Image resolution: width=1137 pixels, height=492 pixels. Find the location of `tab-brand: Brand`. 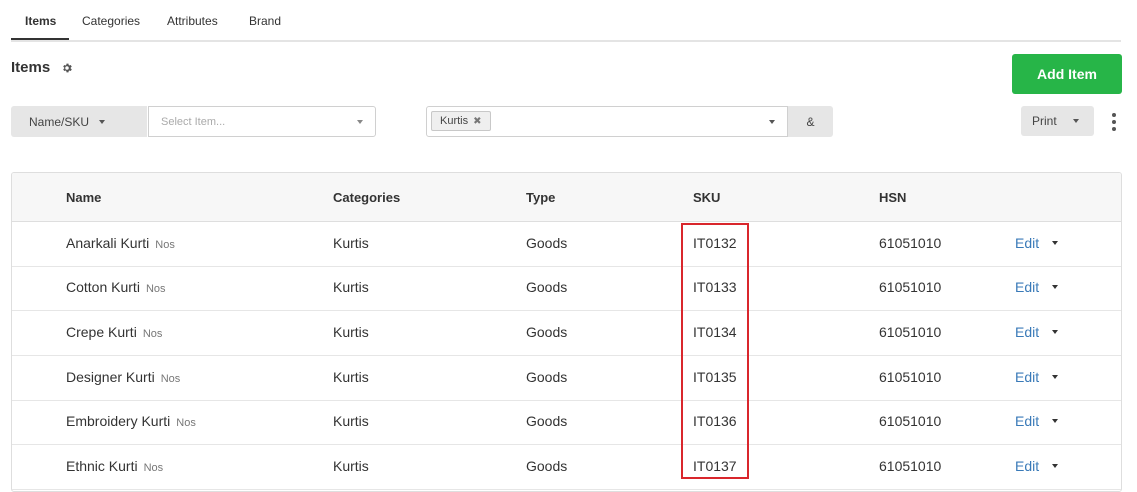

tab-brand: Brand is located at coordinates (265, 21).